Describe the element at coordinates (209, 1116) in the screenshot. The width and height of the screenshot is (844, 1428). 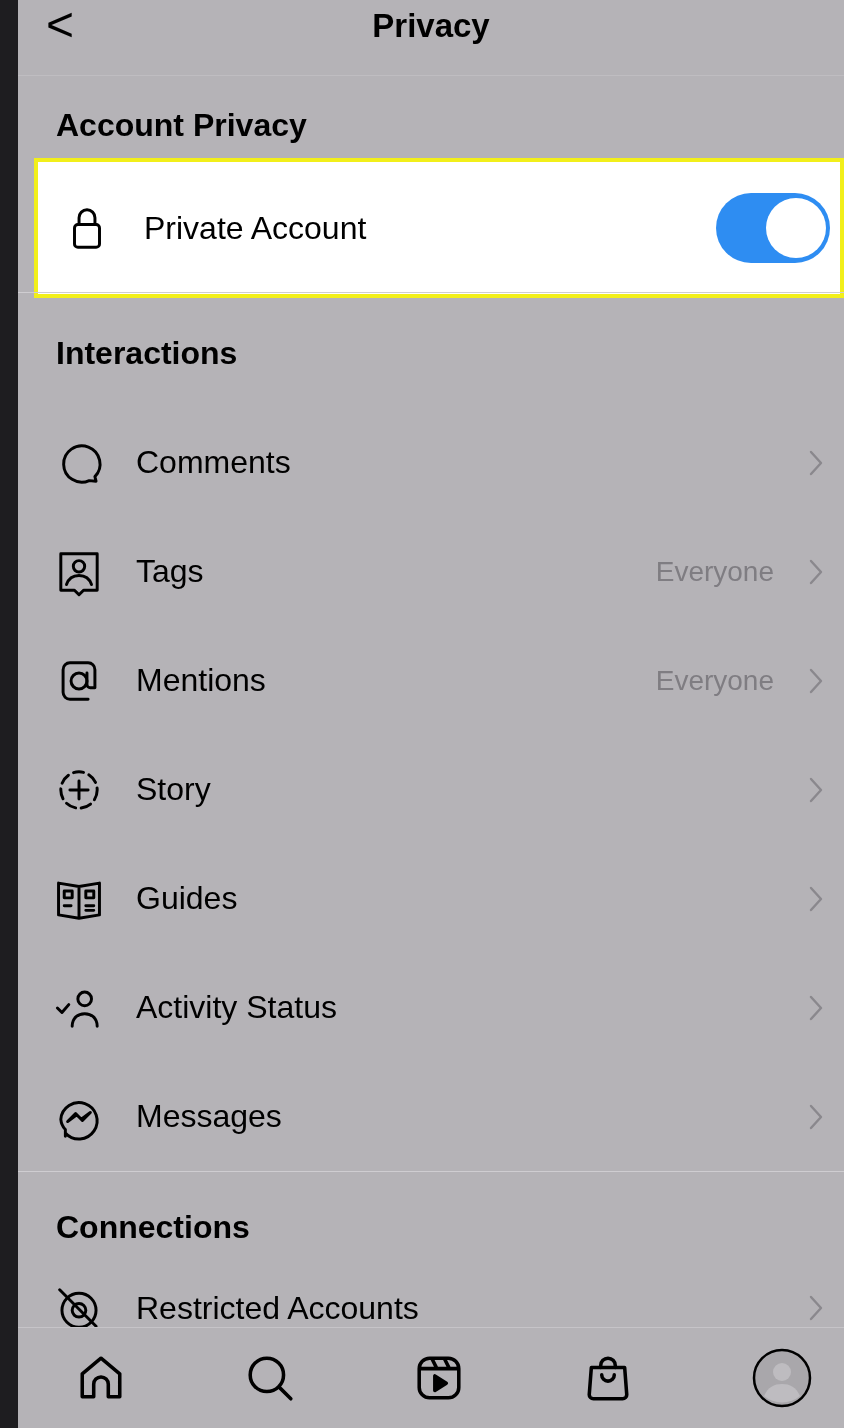
I see `setting-label: Messages` at that location.